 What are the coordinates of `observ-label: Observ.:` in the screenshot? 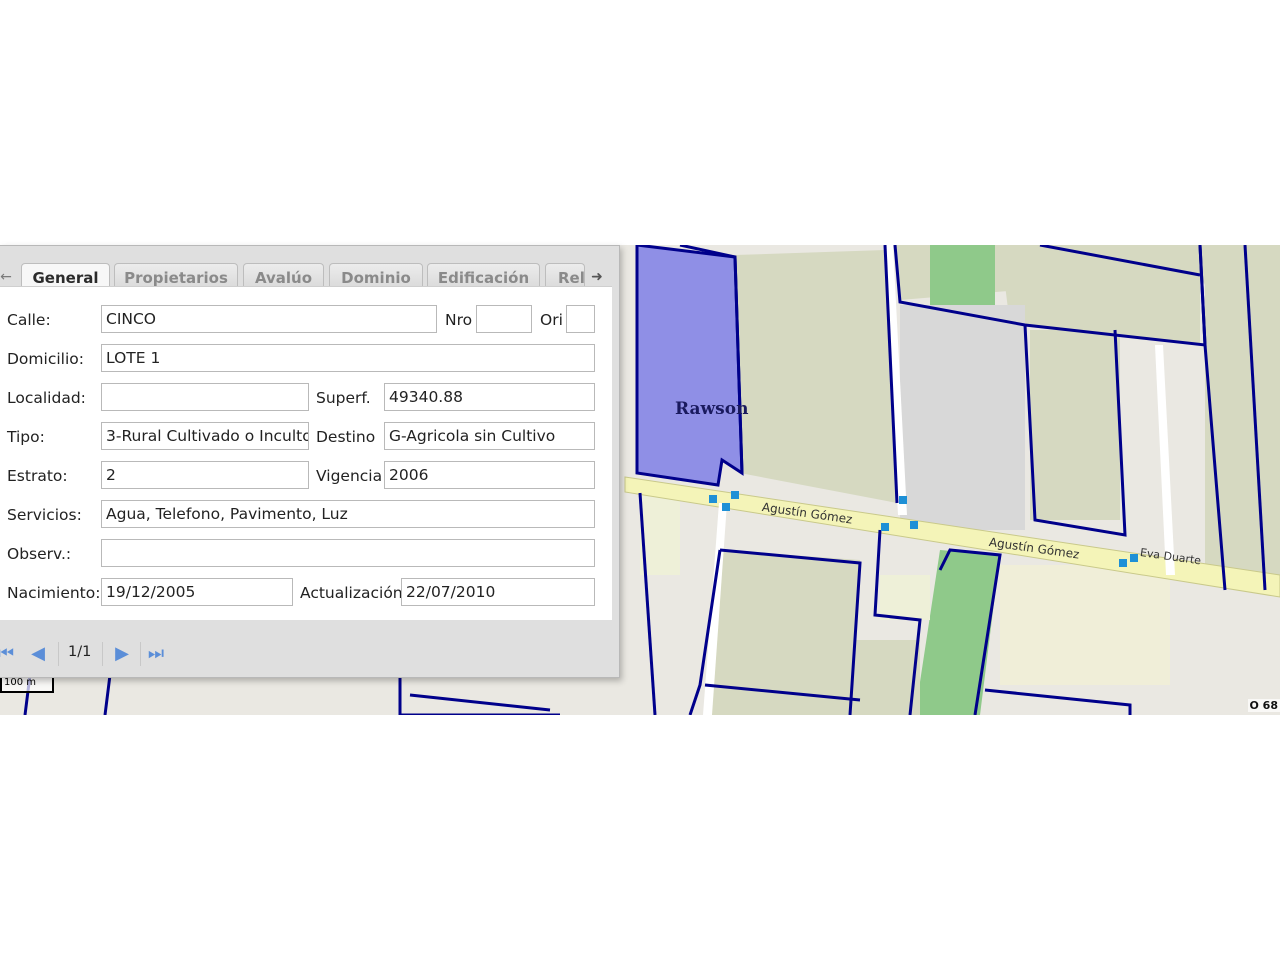 It's located at (39, 554).